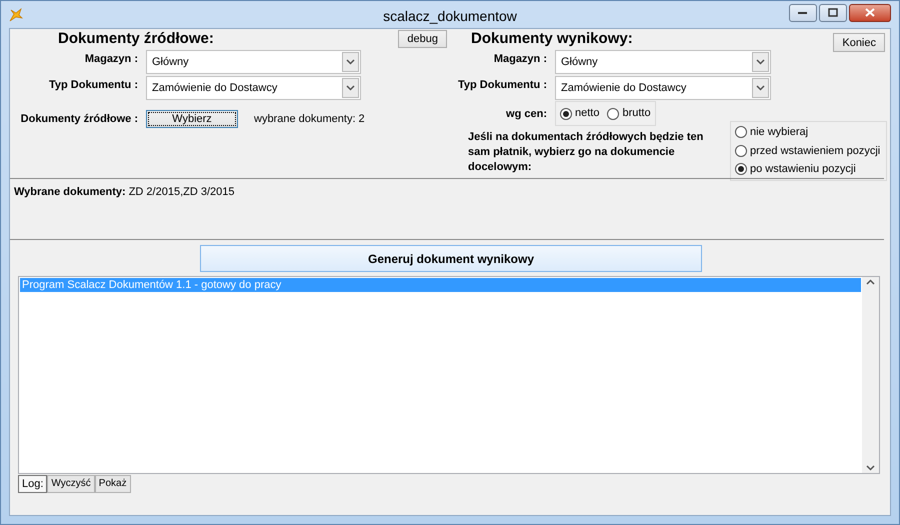 The height and width of the screenshot is (525, 900). I want to click on field-label: Dokumenty źródłowe :, so click(79, 119).